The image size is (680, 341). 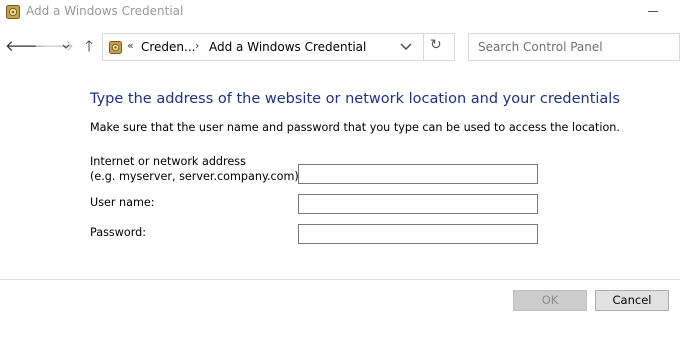 I want to click on address-label: Internet or network address, so click(x=168, y=161).